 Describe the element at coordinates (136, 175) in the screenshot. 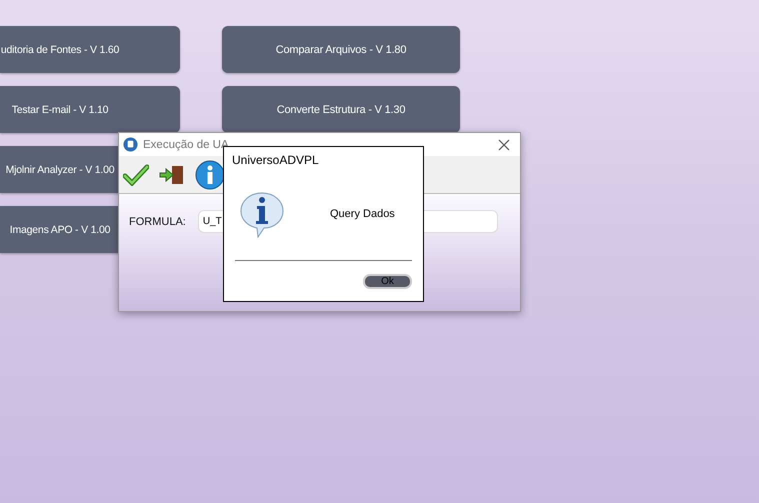

I see `checkmark-icon` at that location.